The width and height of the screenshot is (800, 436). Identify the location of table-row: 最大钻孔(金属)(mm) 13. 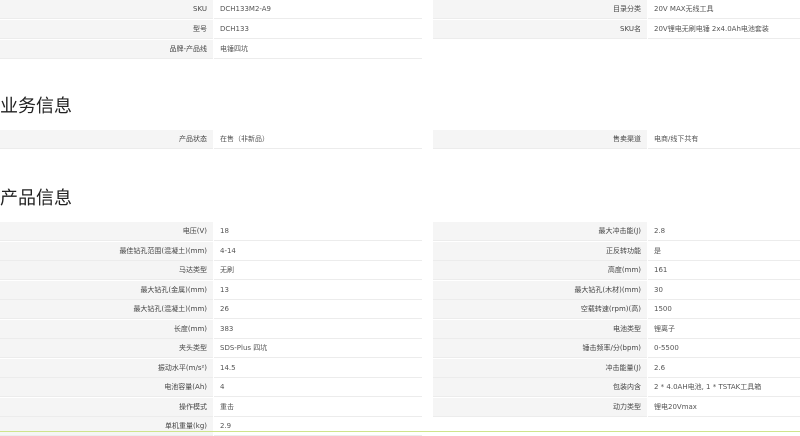
(211, 290).